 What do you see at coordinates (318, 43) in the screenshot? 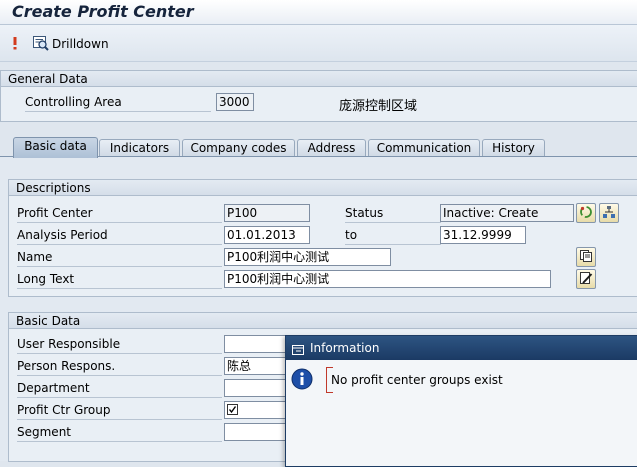
I see `application-toolbar: Drilldown` at bounding box center [318, 43].